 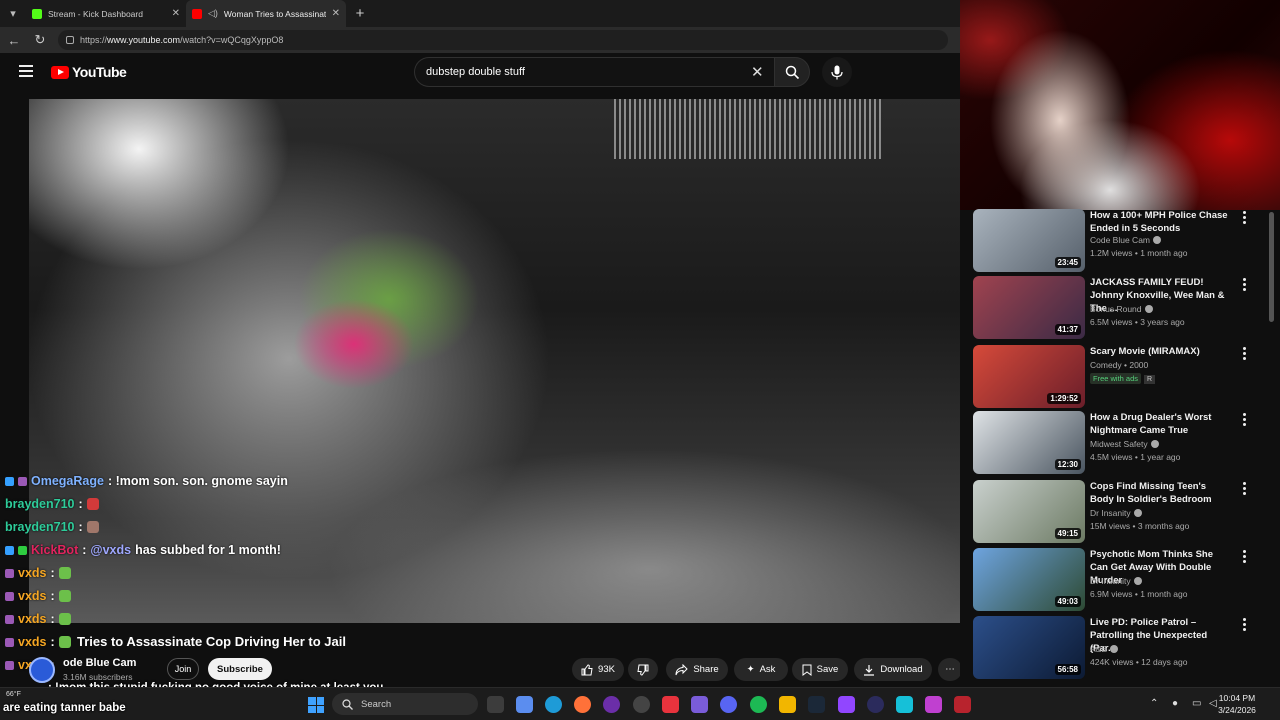 What do you see at coordinates (1029, 240) in the screenshot?
I see `video-thumbnail: 23:45` at bounding box center [1029, 240].